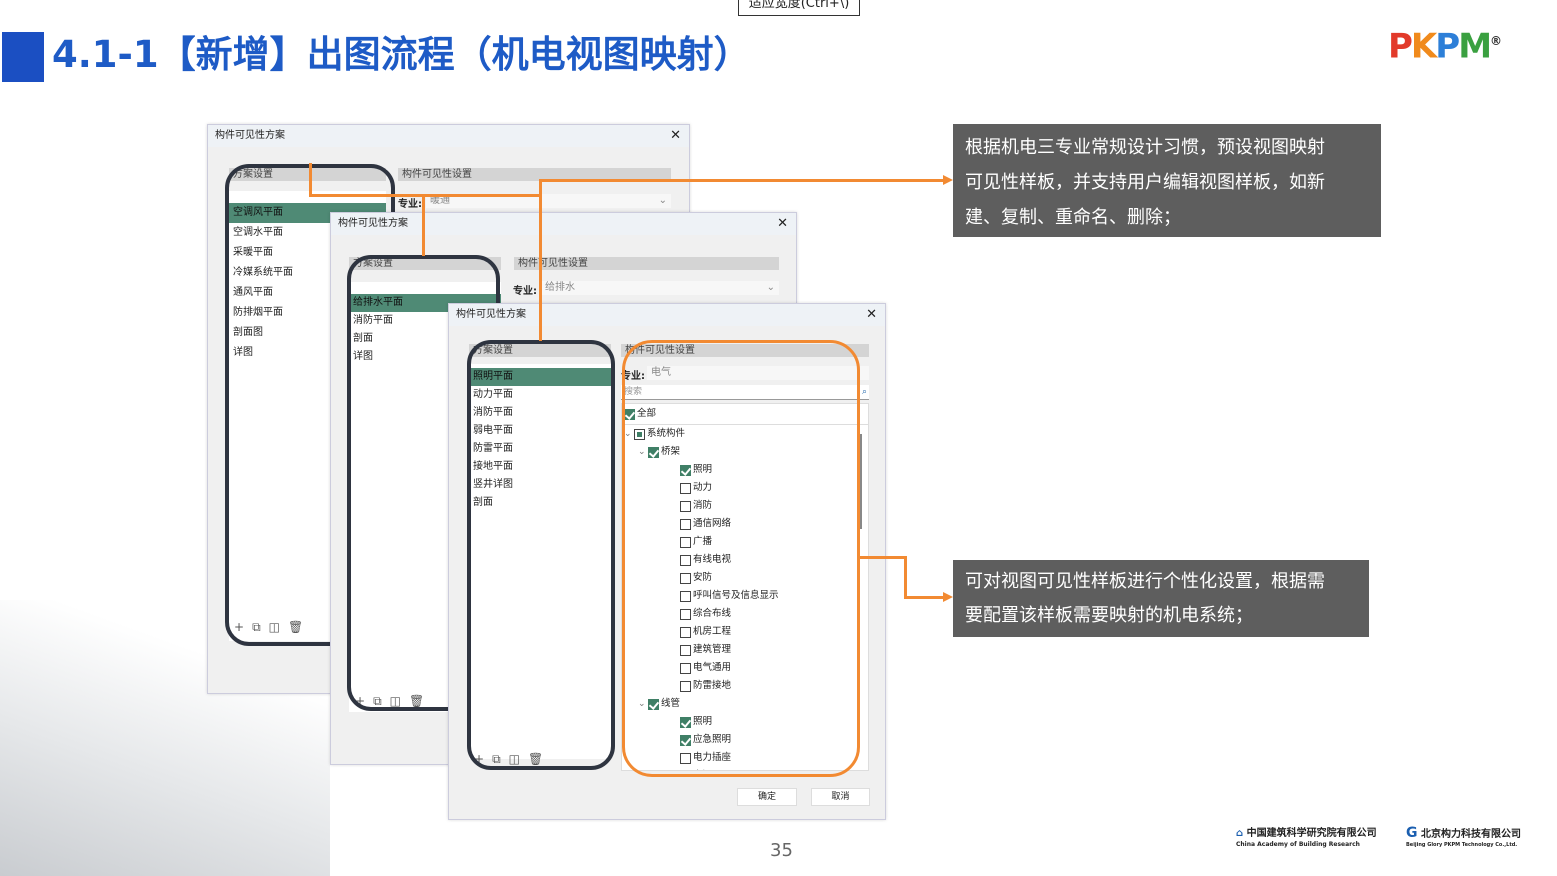 The width and height of the screenshot is (1557, 876). I want to click on search-icon: ⌕, so click(864, 392).